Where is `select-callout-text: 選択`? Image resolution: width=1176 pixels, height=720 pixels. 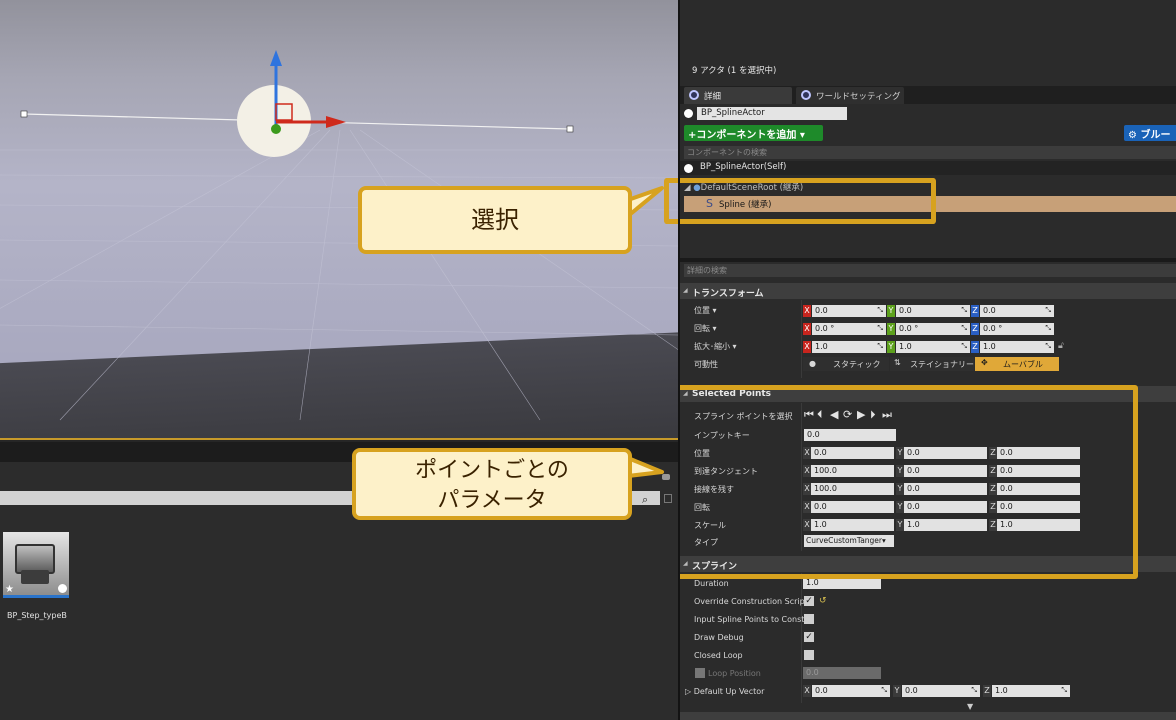
select-callout-text: 選択 is located at coordinates (495, 220).